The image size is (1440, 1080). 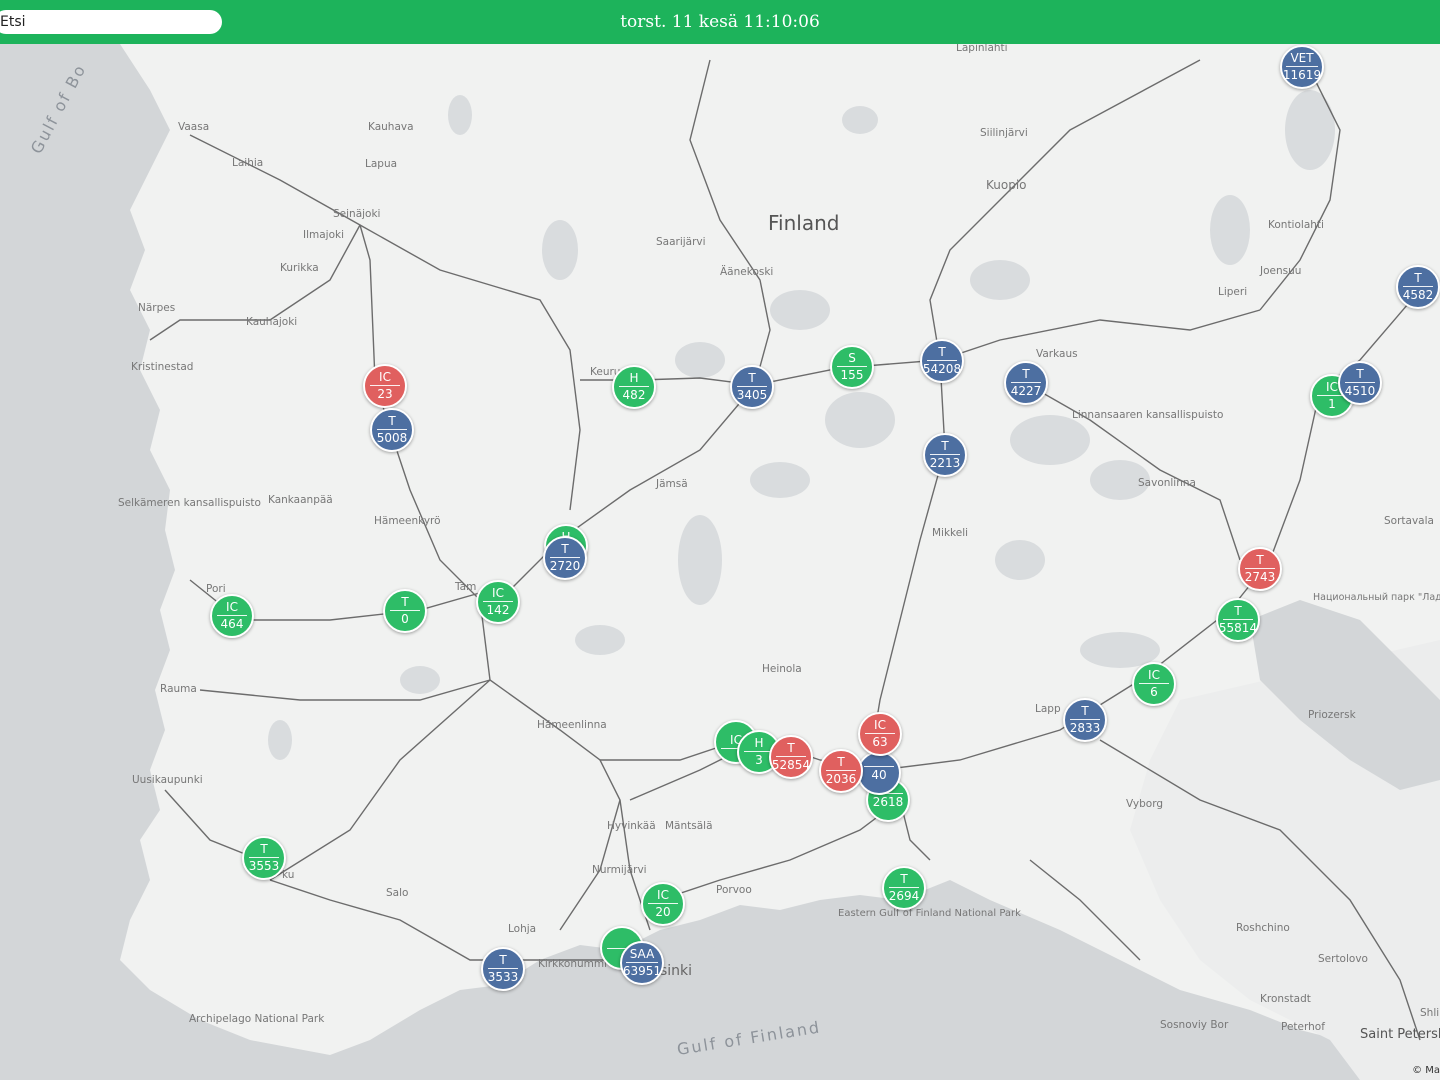 I want to click on train-number: 54208, so click(x=942, y=369).